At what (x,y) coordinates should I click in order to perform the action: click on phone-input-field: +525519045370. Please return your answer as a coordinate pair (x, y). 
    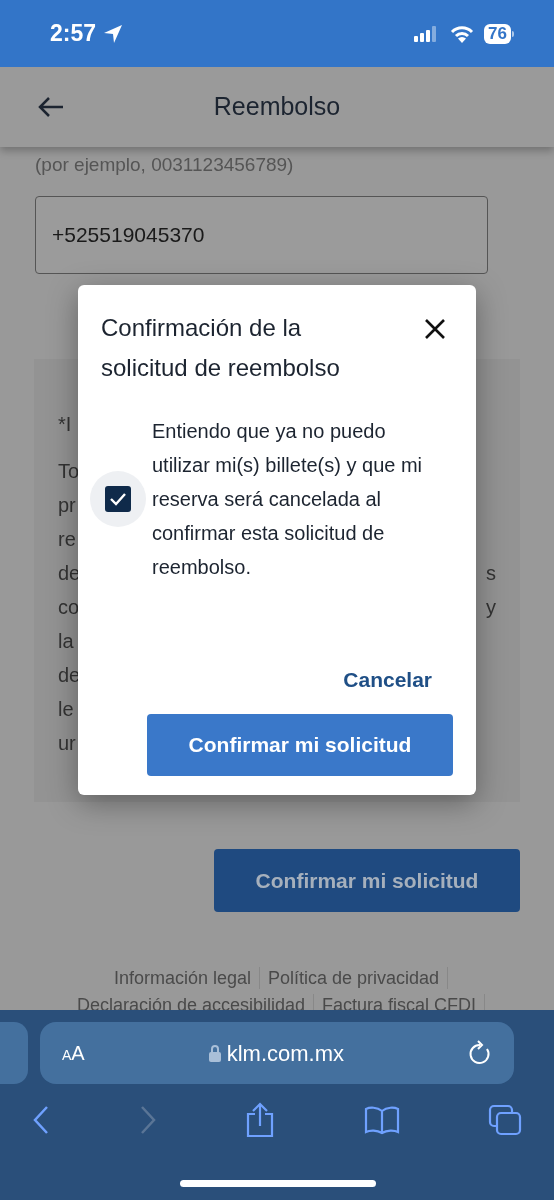
    Looking at the image, I should click on (261, 235).